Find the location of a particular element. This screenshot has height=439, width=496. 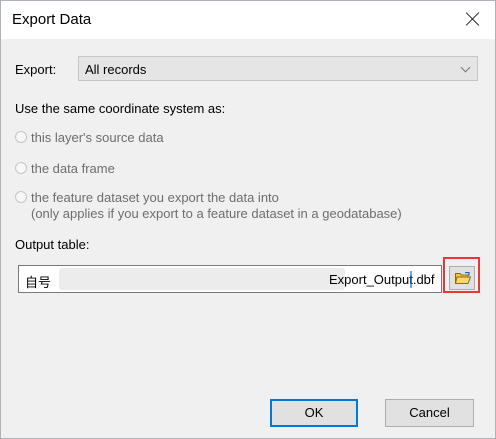

radio-data-frame: the data frame is located at coordinates (65, 169).